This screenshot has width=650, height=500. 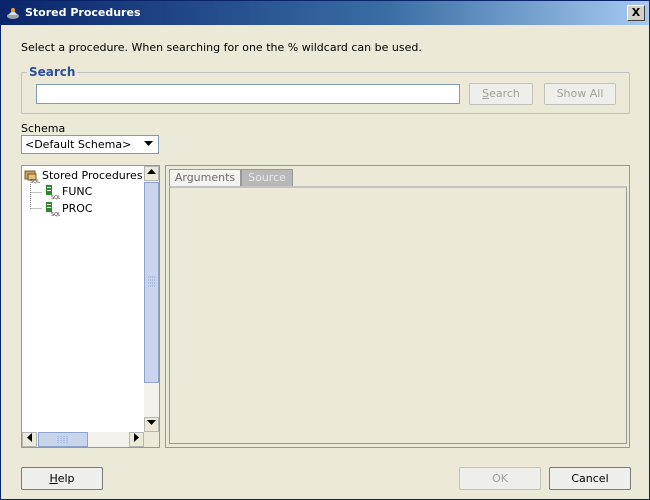 I want to click on search-group-label: Search, so click(x=52, y=72).